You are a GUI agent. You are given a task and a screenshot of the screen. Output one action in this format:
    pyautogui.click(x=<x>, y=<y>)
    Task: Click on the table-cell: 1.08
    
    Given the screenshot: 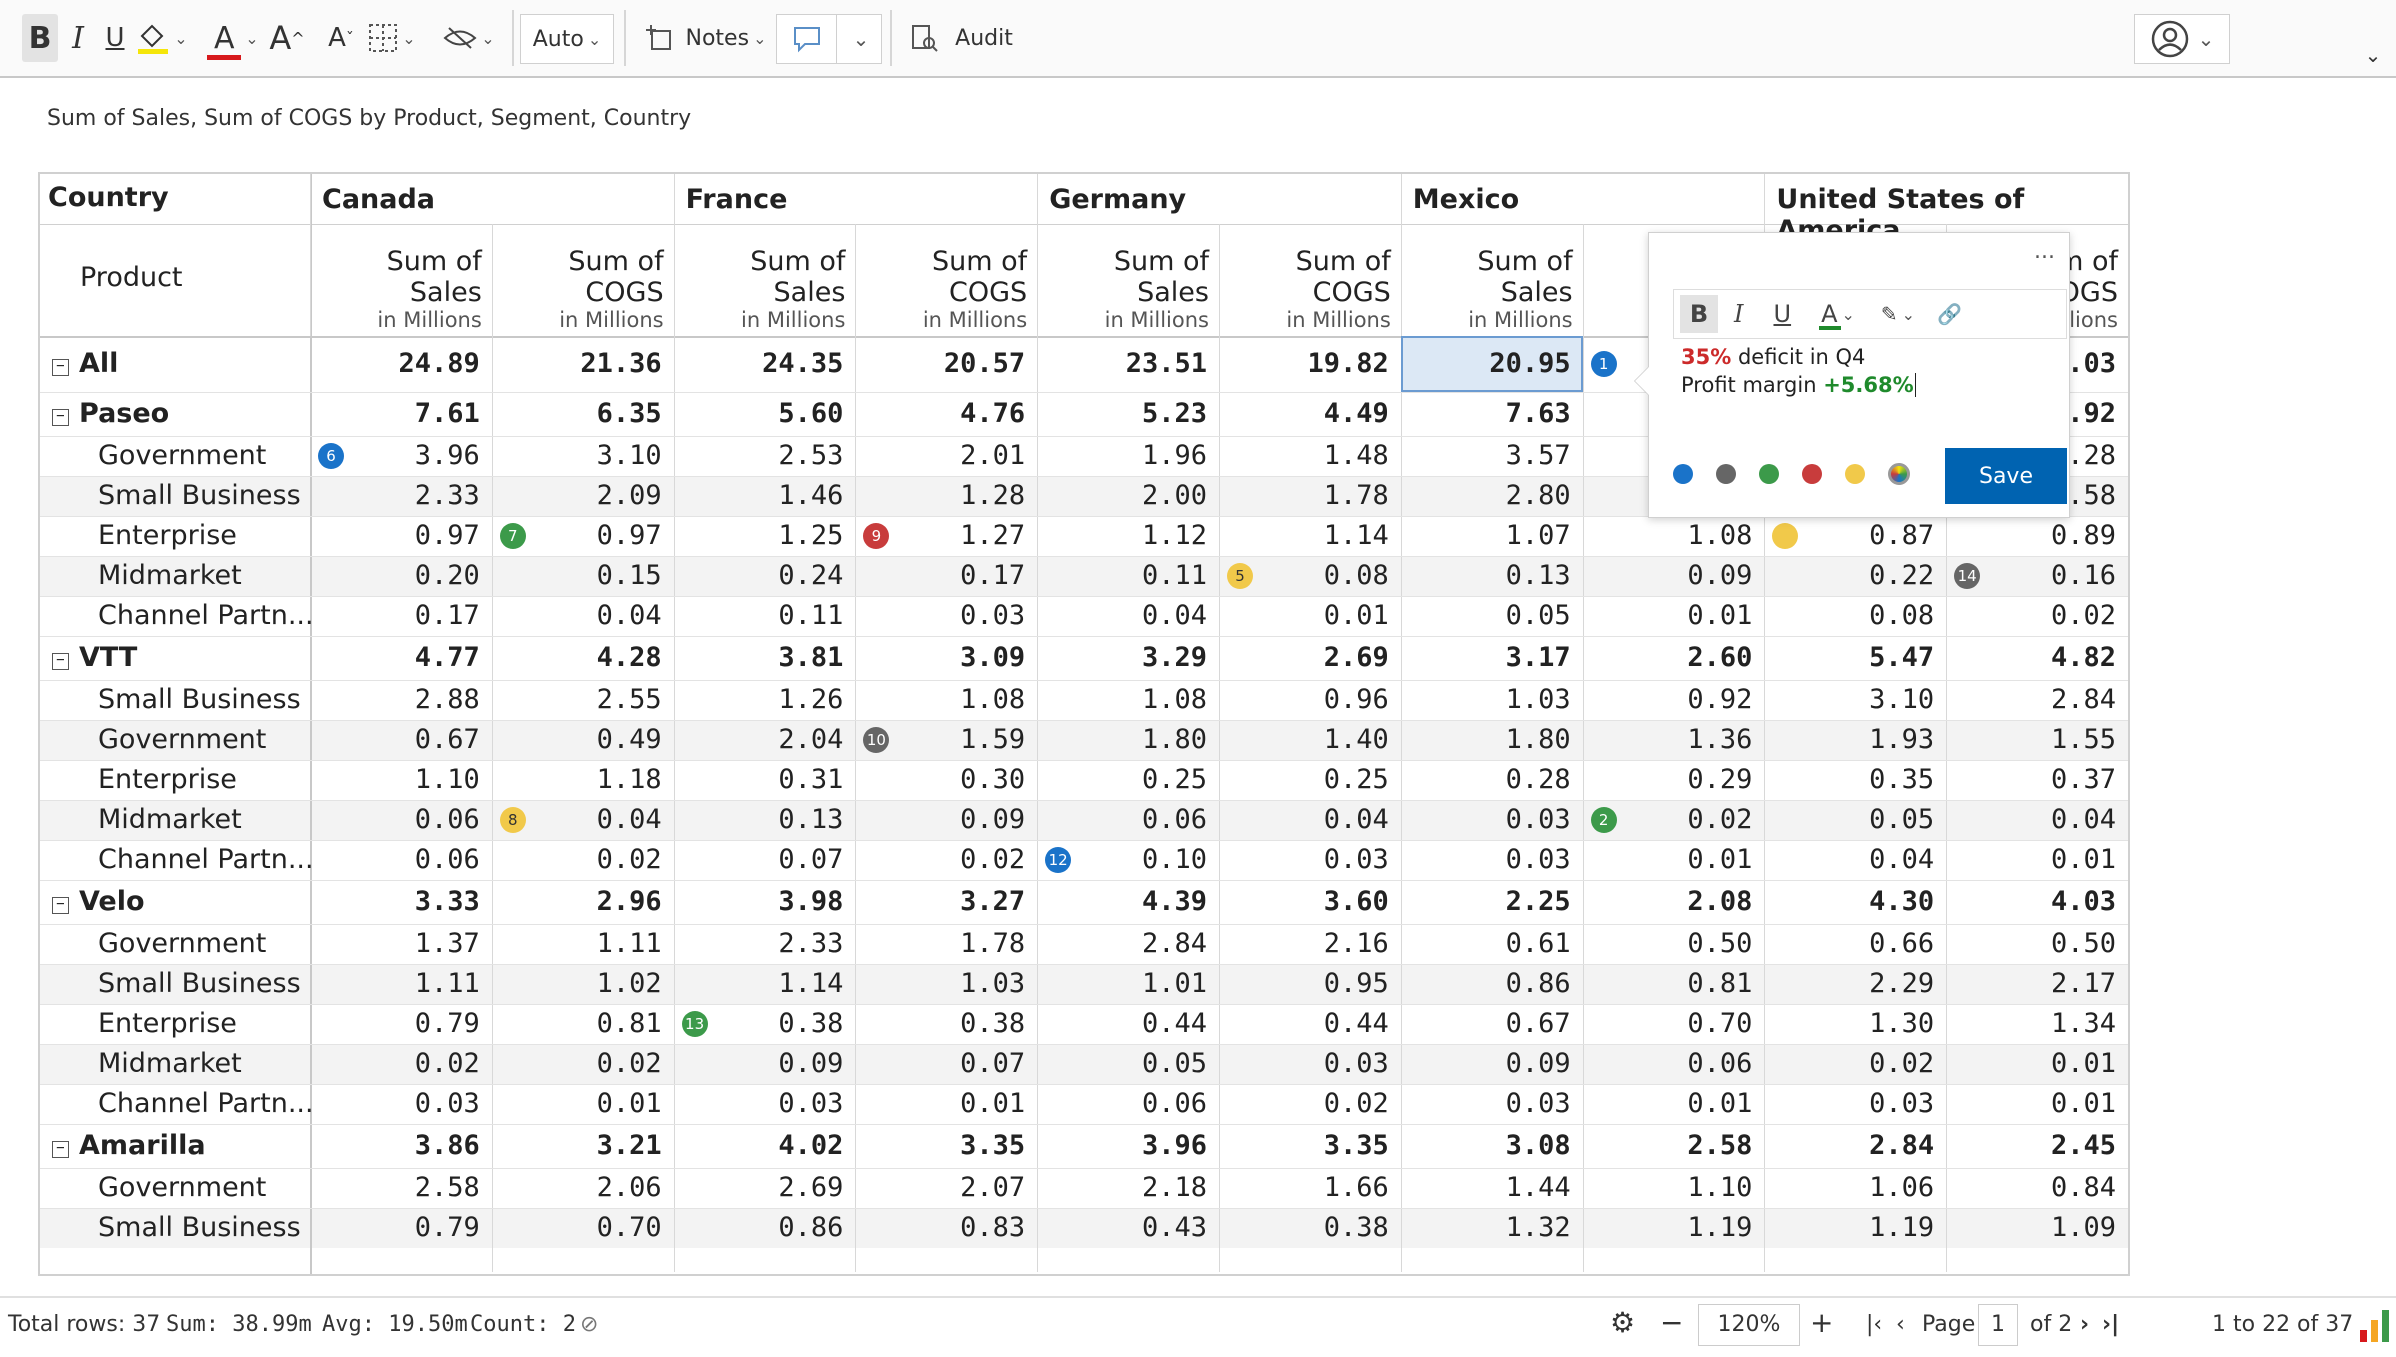 What is the action you would take?
    pyautogui.click(x=1674, y=536)
    